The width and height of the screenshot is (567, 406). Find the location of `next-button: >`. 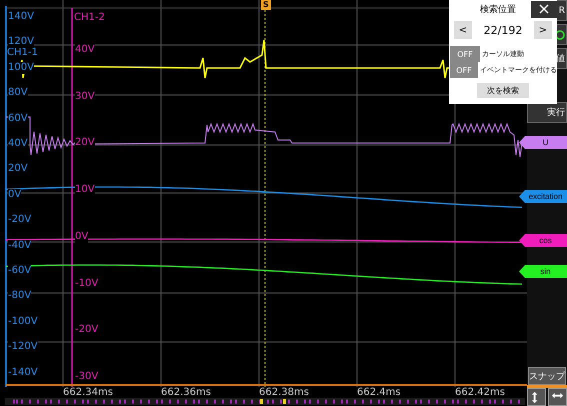

next-button: > is located at coordinates (543, 30).